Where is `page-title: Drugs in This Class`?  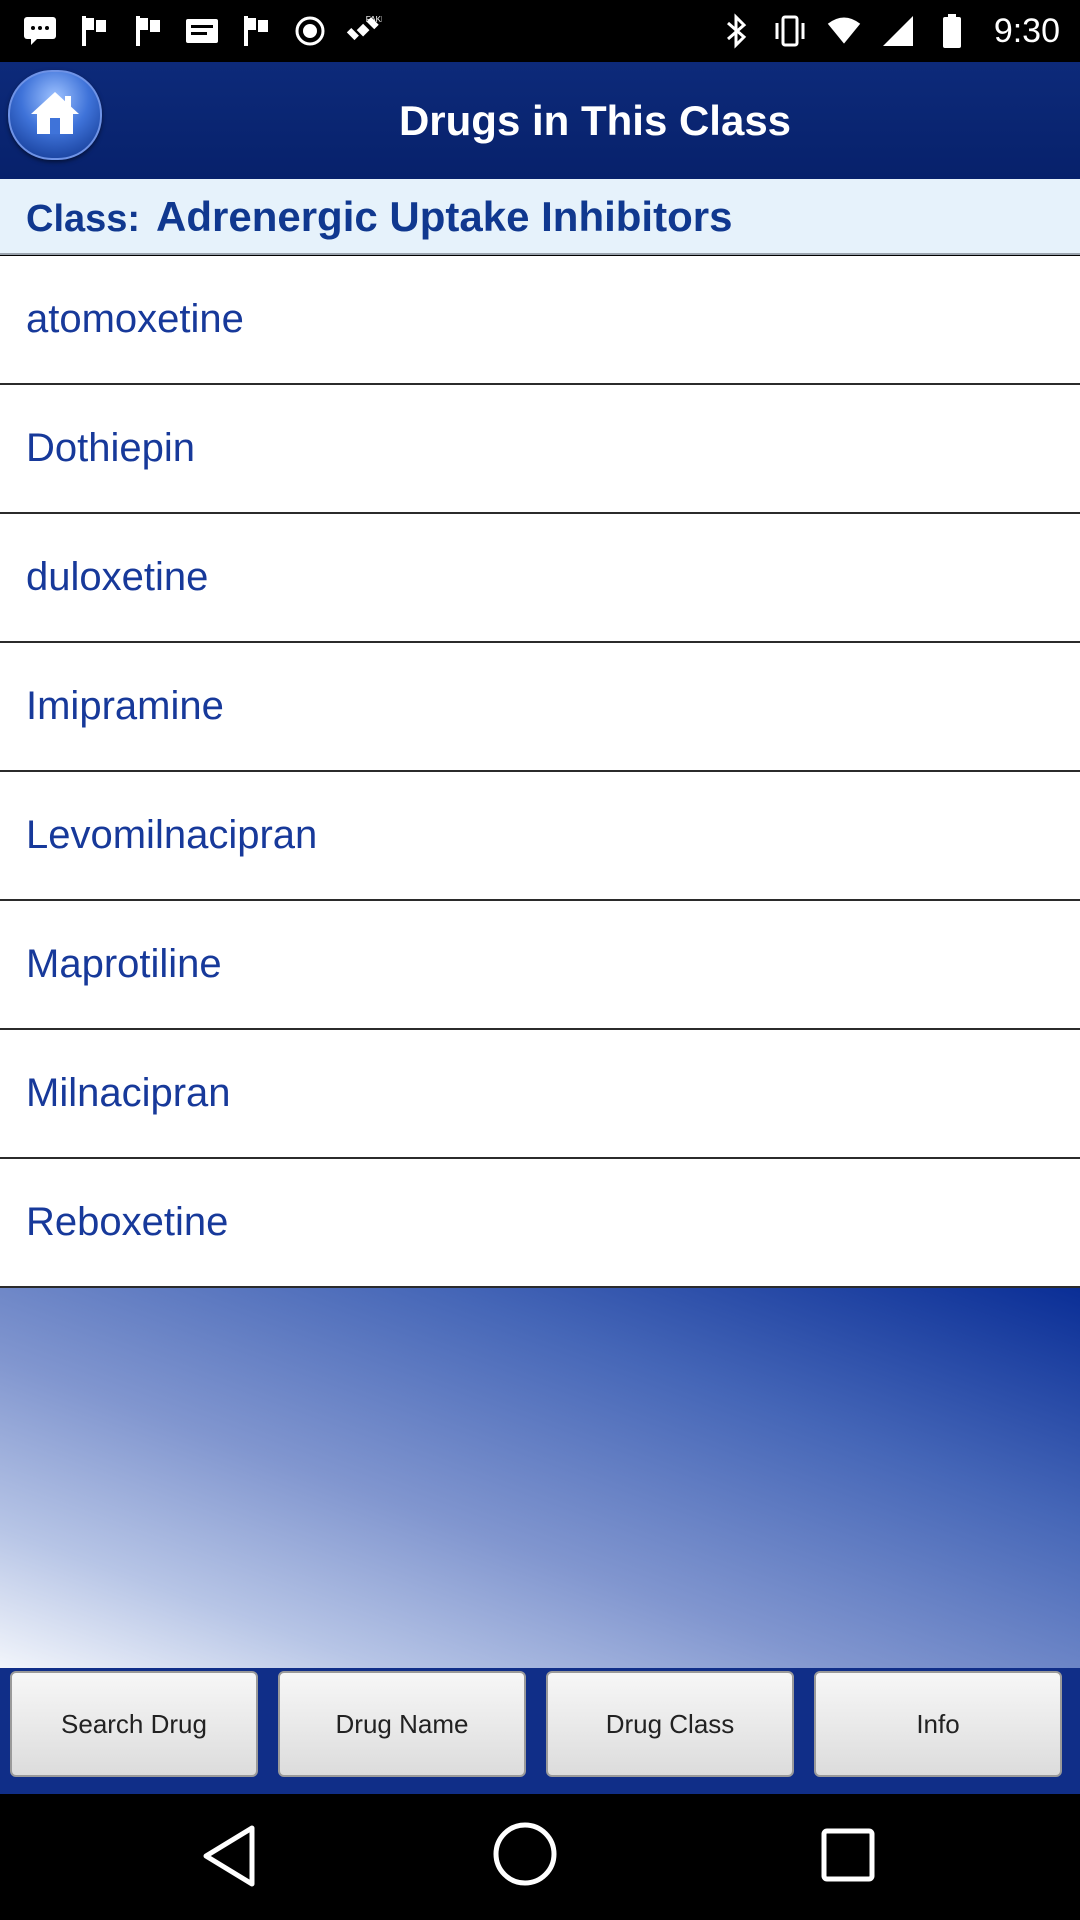 page-title: Drugs in This Class is located at coordinates (595, 120).